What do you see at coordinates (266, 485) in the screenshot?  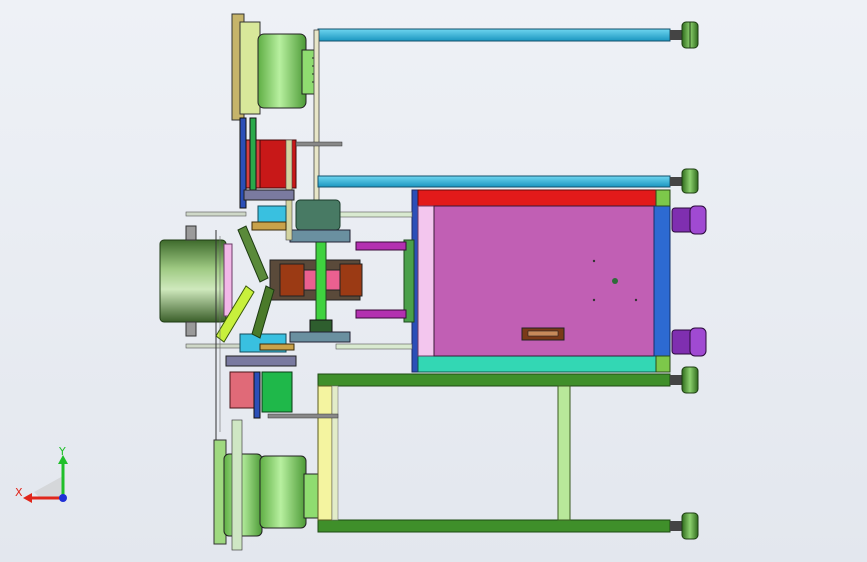 I see `lower-motor-assembly` at bounding box center [266, 485].